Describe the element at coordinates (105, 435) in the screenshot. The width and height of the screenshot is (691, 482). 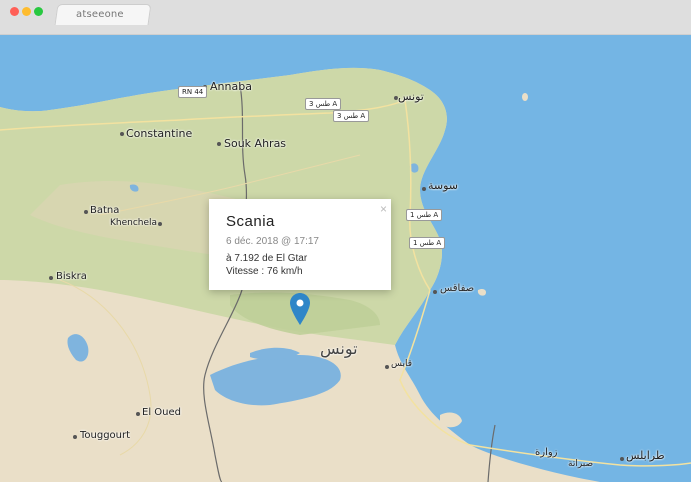
I see `city-label: Touggourt` at that location.